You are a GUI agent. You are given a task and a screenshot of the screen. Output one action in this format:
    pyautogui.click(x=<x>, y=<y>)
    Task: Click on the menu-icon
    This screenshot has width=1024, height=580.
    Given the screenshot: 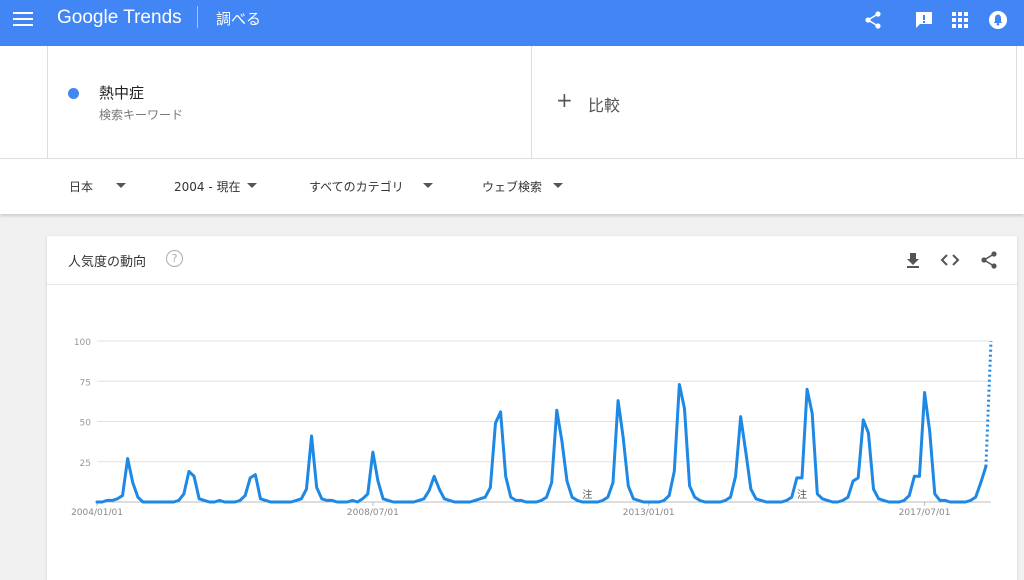 What is the action you would take?
    pyautogui.click(x=23, y=20)
    